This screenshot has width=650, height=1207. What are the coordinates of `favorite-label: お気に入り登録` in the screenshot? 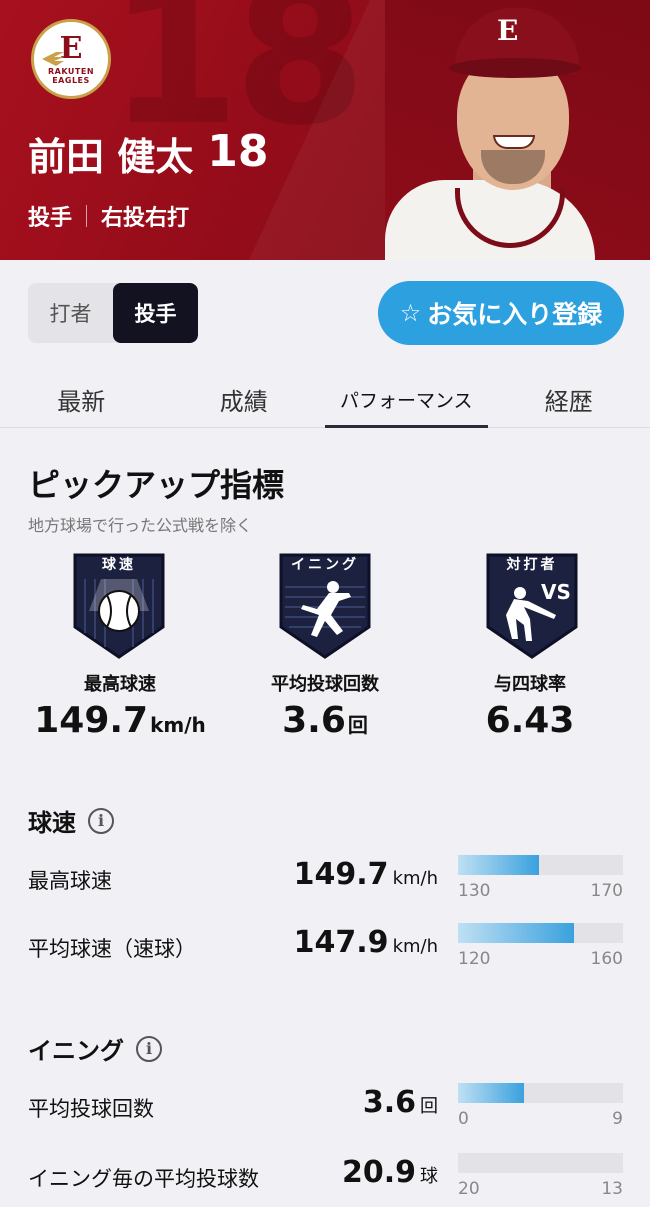 It's located at (515, 314).